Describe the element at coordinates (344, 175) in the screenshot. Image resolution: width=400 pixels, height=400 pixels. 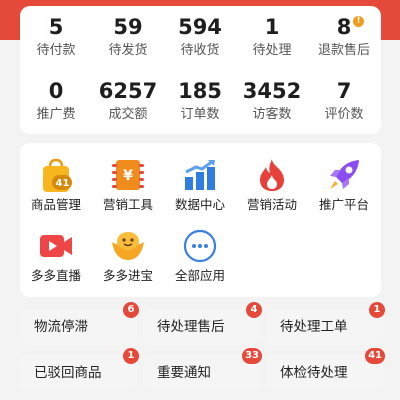
I see `rocket-icon` at that location.